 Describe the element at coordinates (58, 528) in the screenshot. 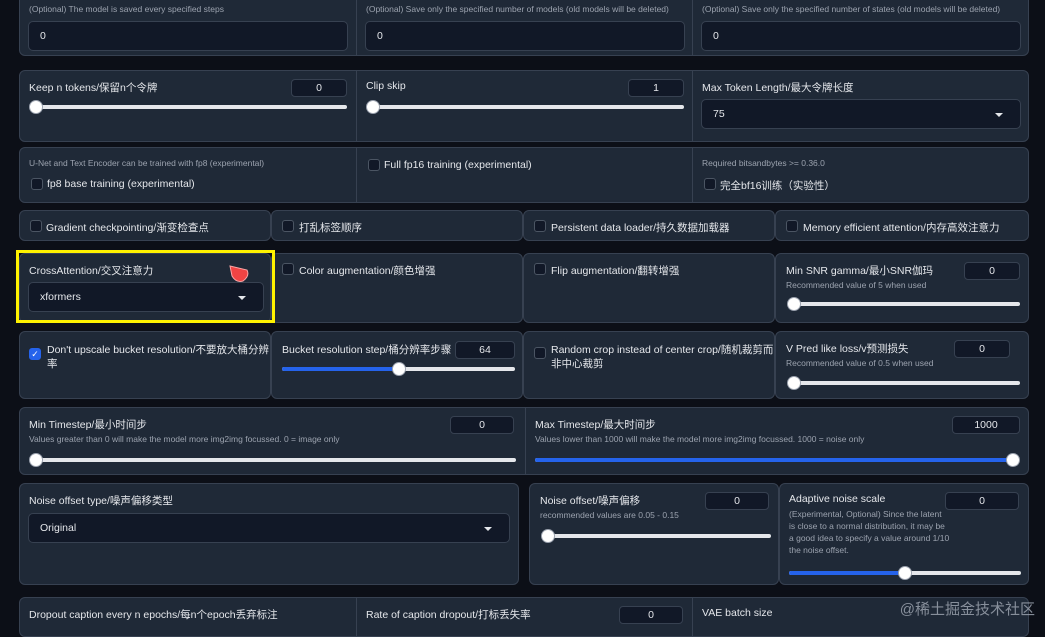

I see `noise-type-value: Original` at that location.